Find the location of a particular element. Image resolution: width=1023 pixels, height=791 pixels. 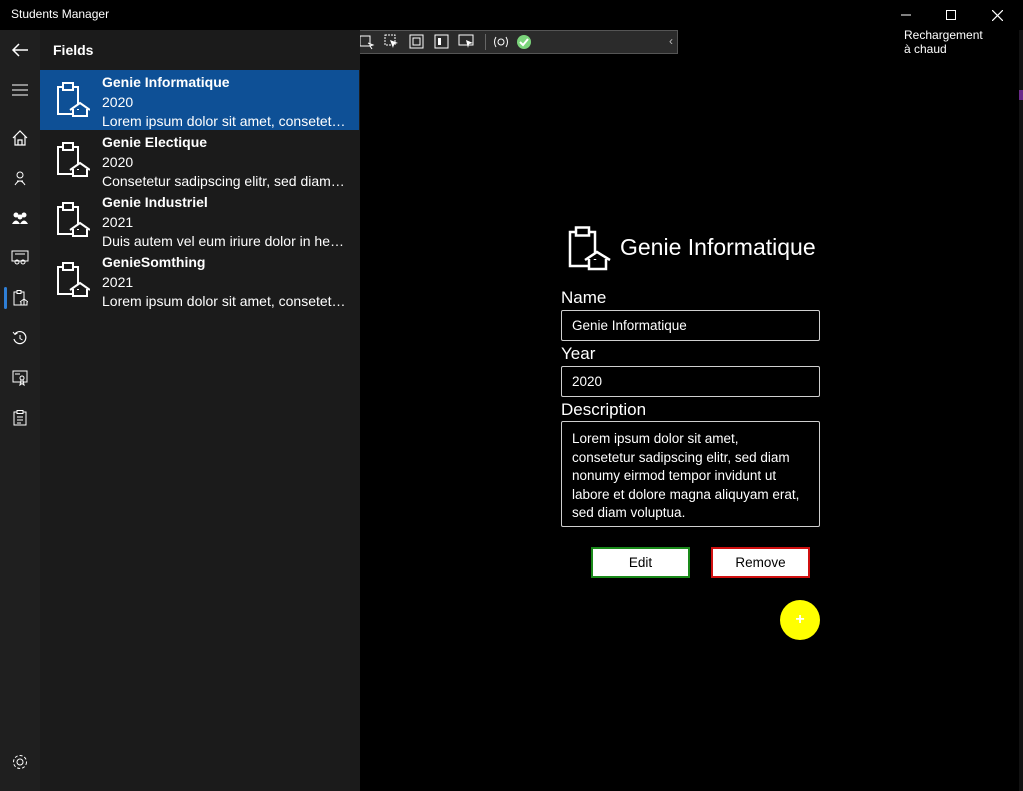

fields-clipboard-icon is located at coordinates (20, 298).